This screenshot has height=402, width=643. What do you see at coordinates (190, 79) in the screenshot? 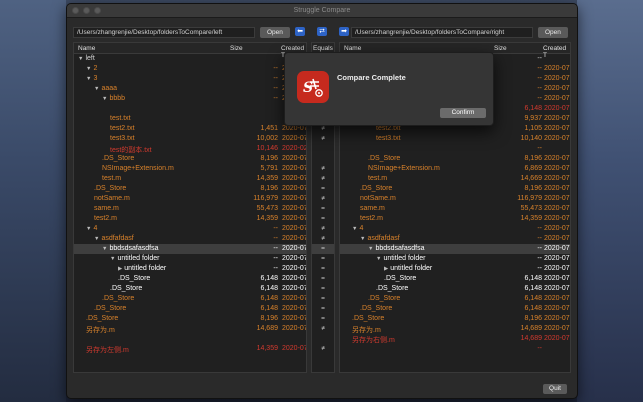
I see `left-tree-row: ▼3--2020-07` at bounding box center [190, 79].